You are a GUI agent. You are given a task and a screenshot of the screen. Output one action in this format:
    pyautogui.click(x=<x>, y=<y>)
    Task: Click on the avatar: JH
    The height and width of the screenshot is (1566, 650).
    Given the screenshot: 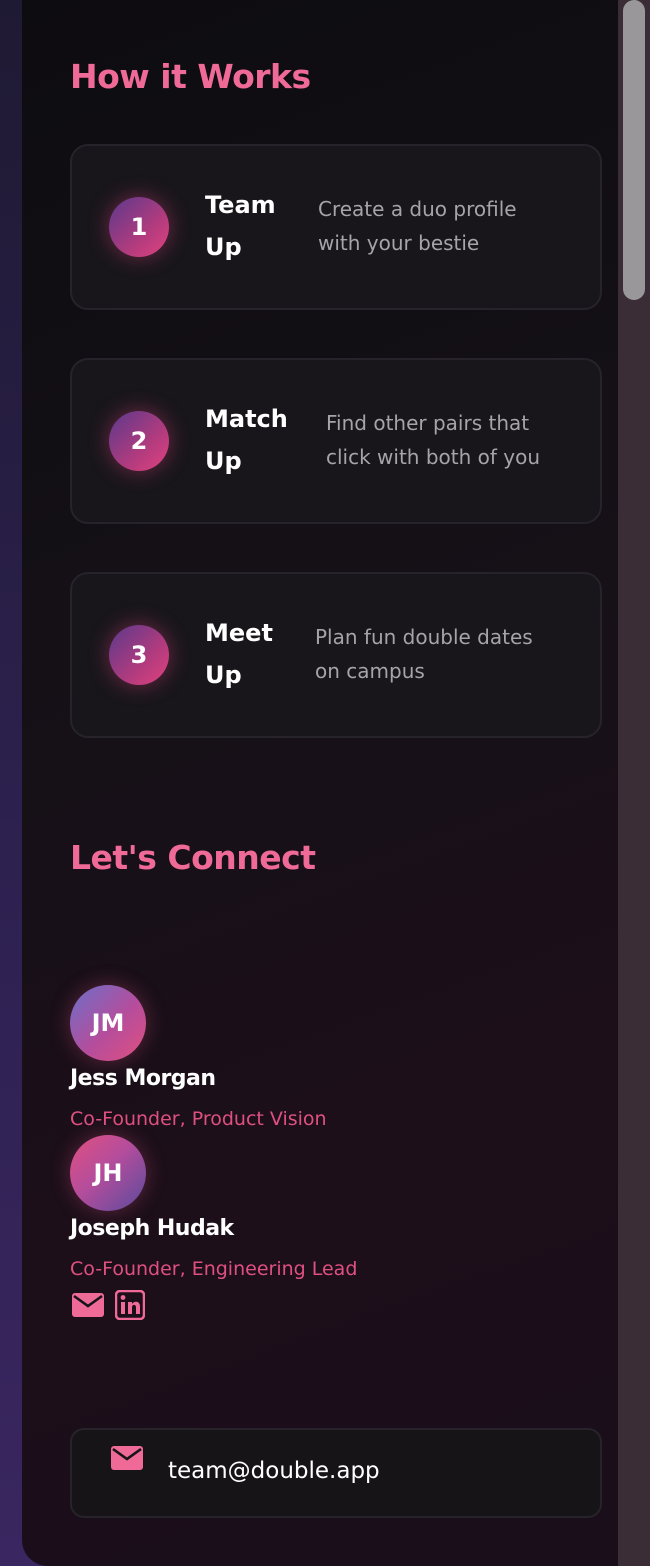 What is the action you would take?
    pyautogui.click(x=108, y=1173)
    